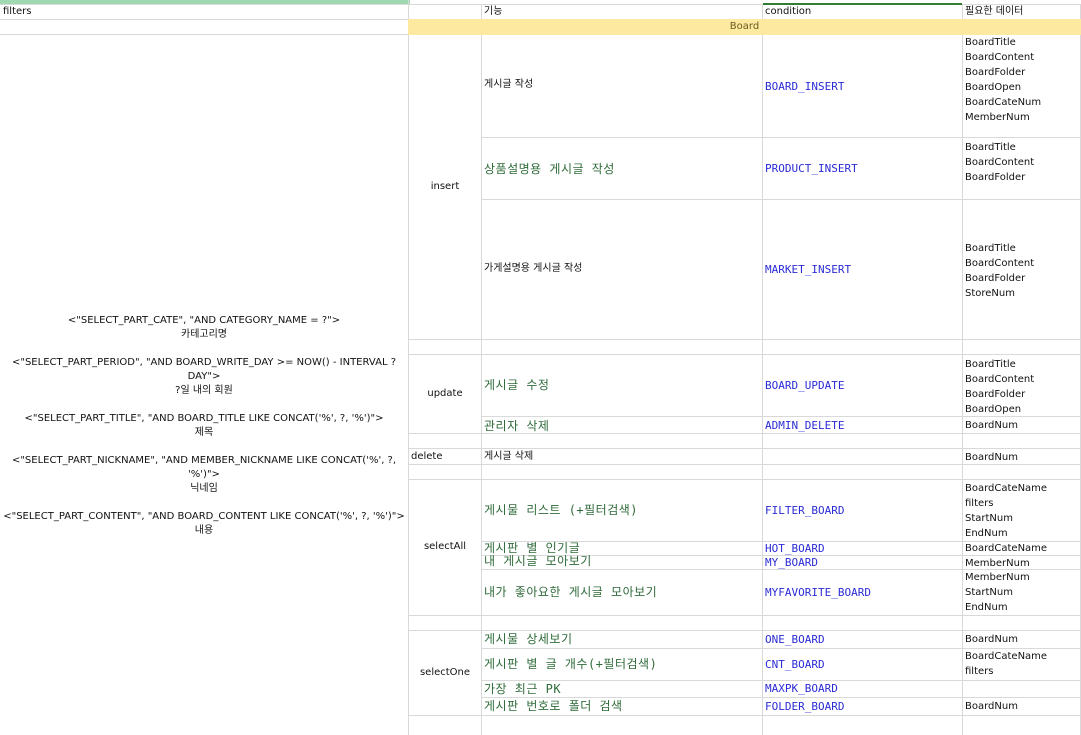  I want to click on group-insert: insert, so click(445, 187).